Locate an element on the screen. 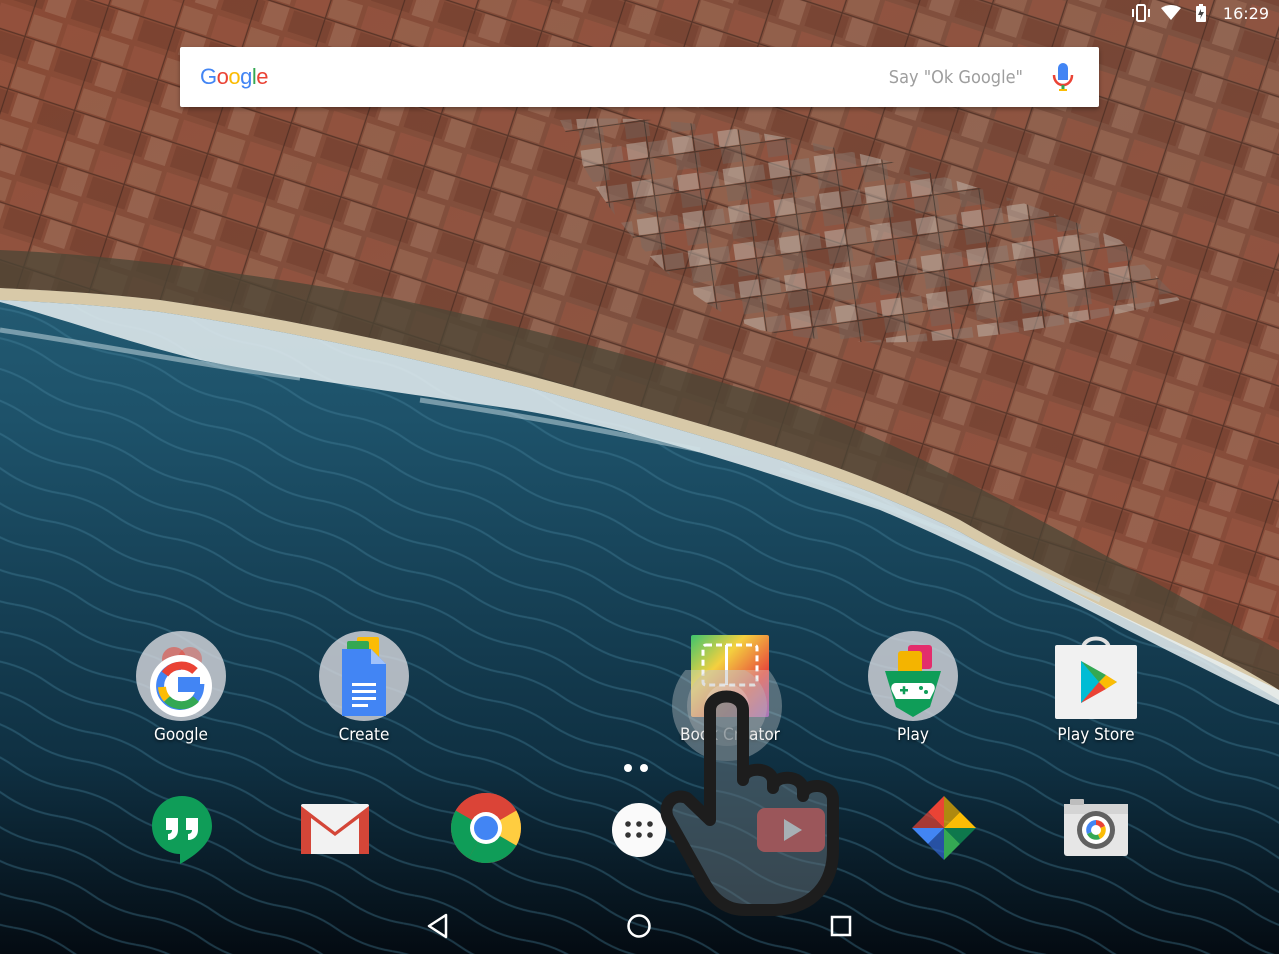 The height and width of the screenshot is (954, 1279). app-play-folder: Play is located at coordinates (913, 688).